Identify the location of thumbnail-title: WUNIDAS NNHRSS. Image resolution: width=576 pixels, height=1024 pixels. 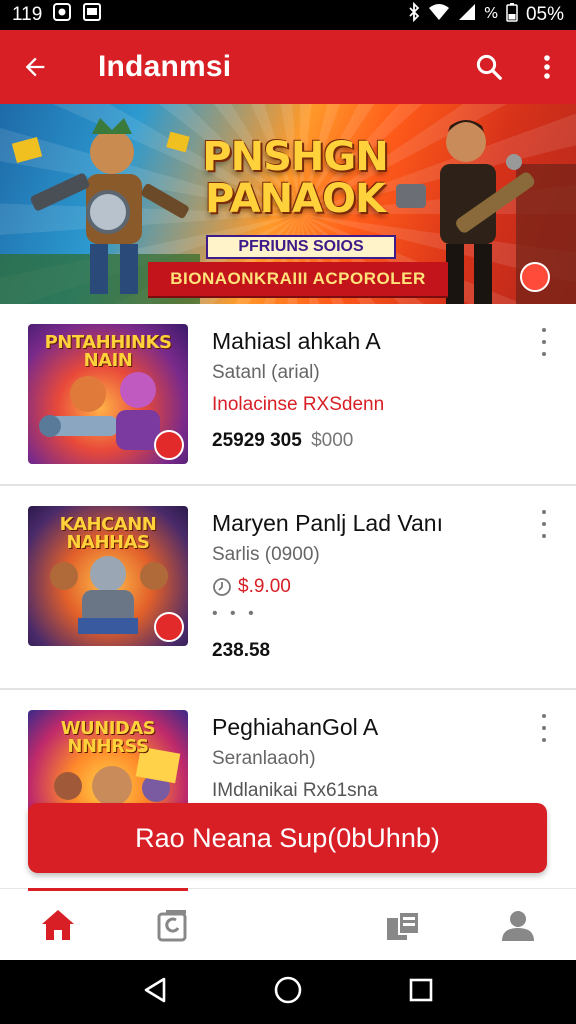
(108, 737).